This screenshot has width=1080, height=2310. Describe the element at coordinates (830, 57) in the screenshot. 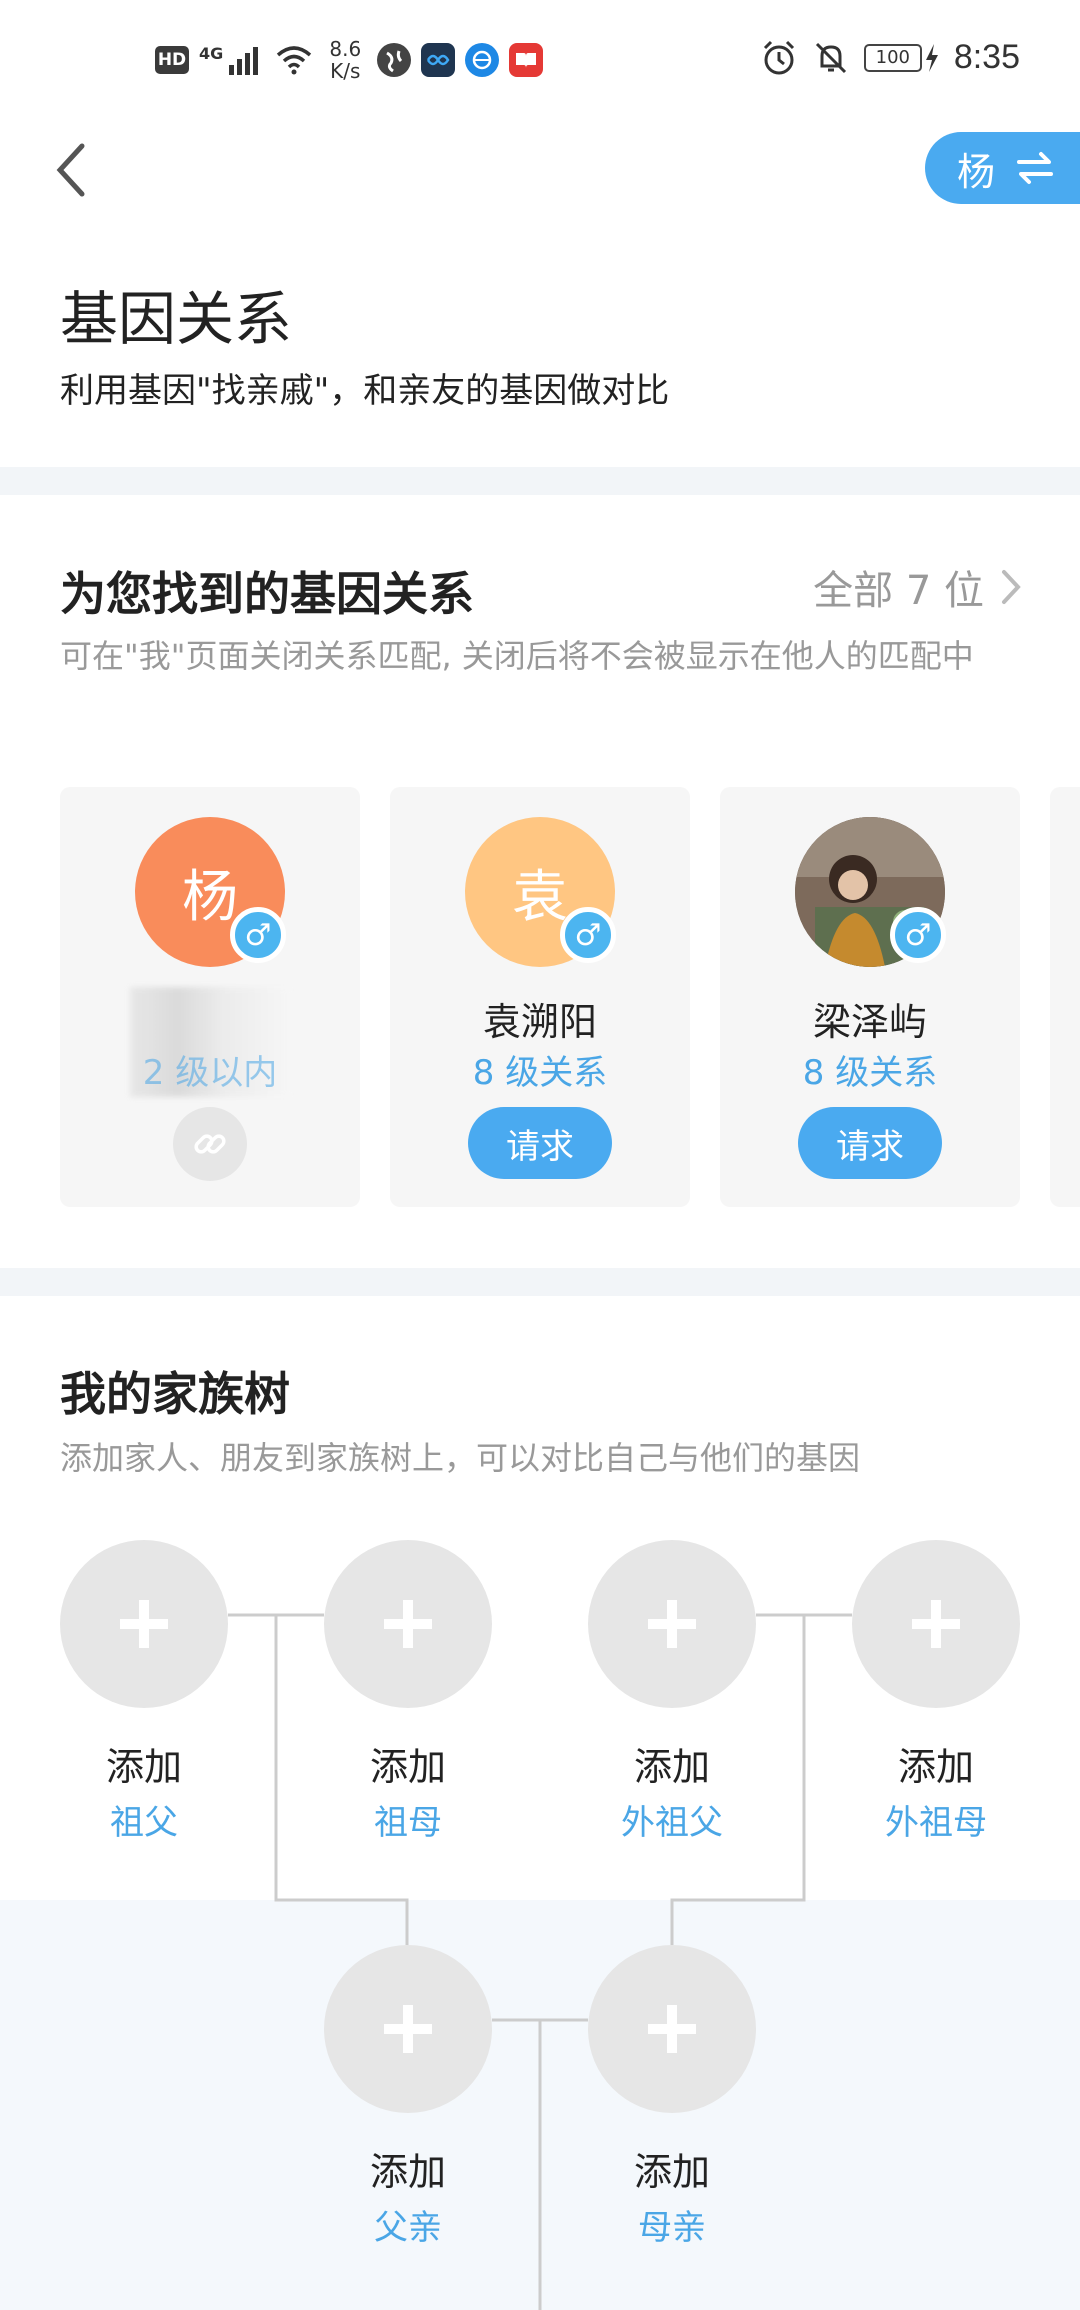

I see `mute-bell-icon` at that location.